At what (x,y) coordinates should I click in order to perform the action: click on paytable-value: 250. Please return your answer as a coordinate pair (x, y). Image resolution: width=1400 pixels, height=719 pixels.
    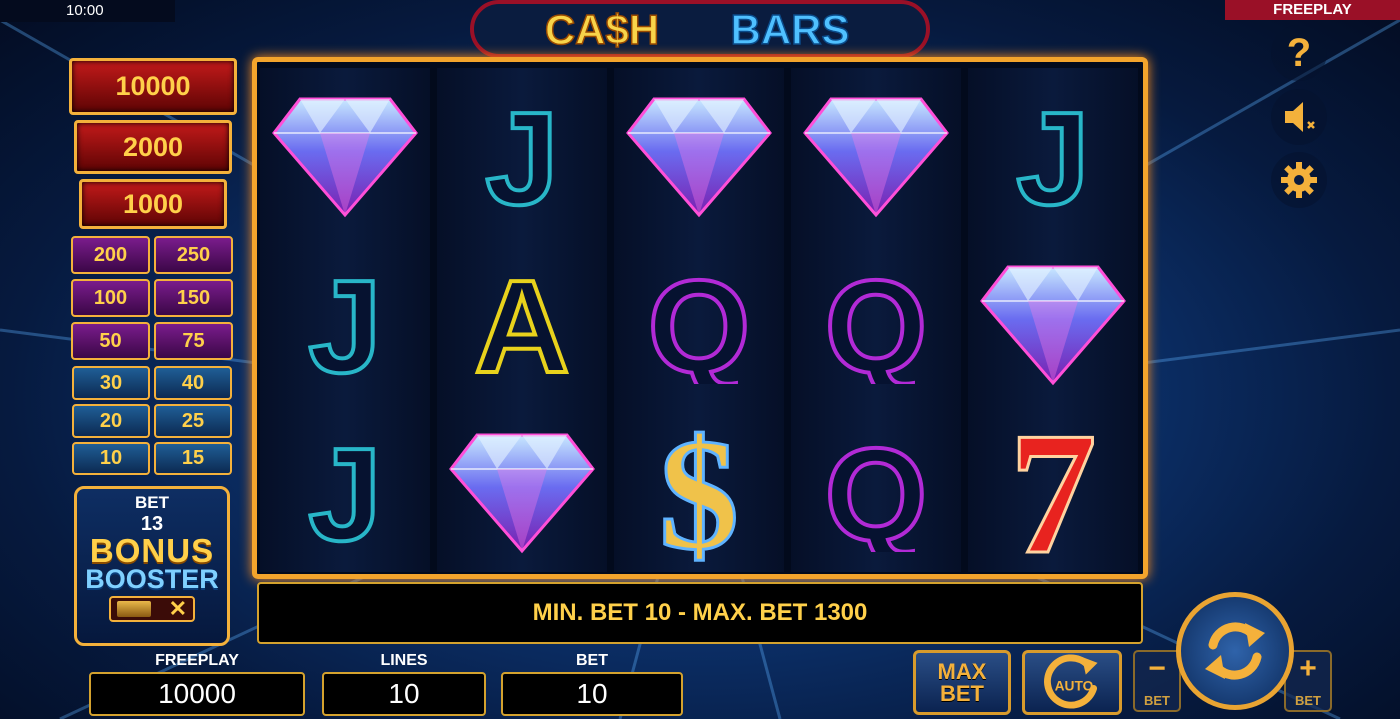
    Looking at the image, I should click on (193, 255).